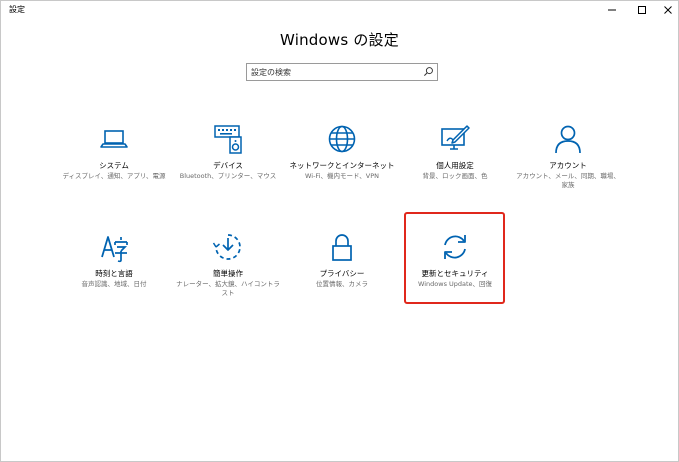  I want to click on time-language-icon, so click(114, 249).